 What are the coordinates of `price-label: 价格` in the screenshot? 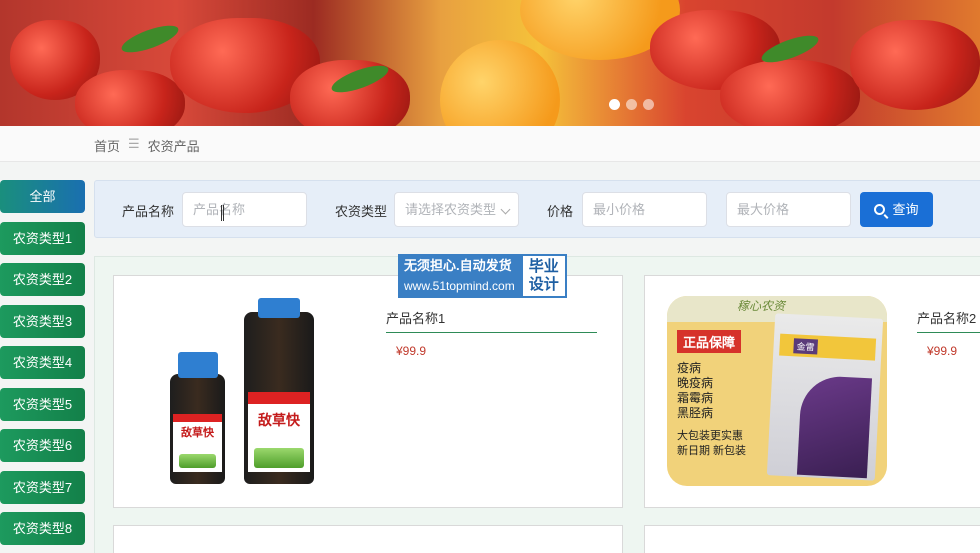 It's located at (560, 211).